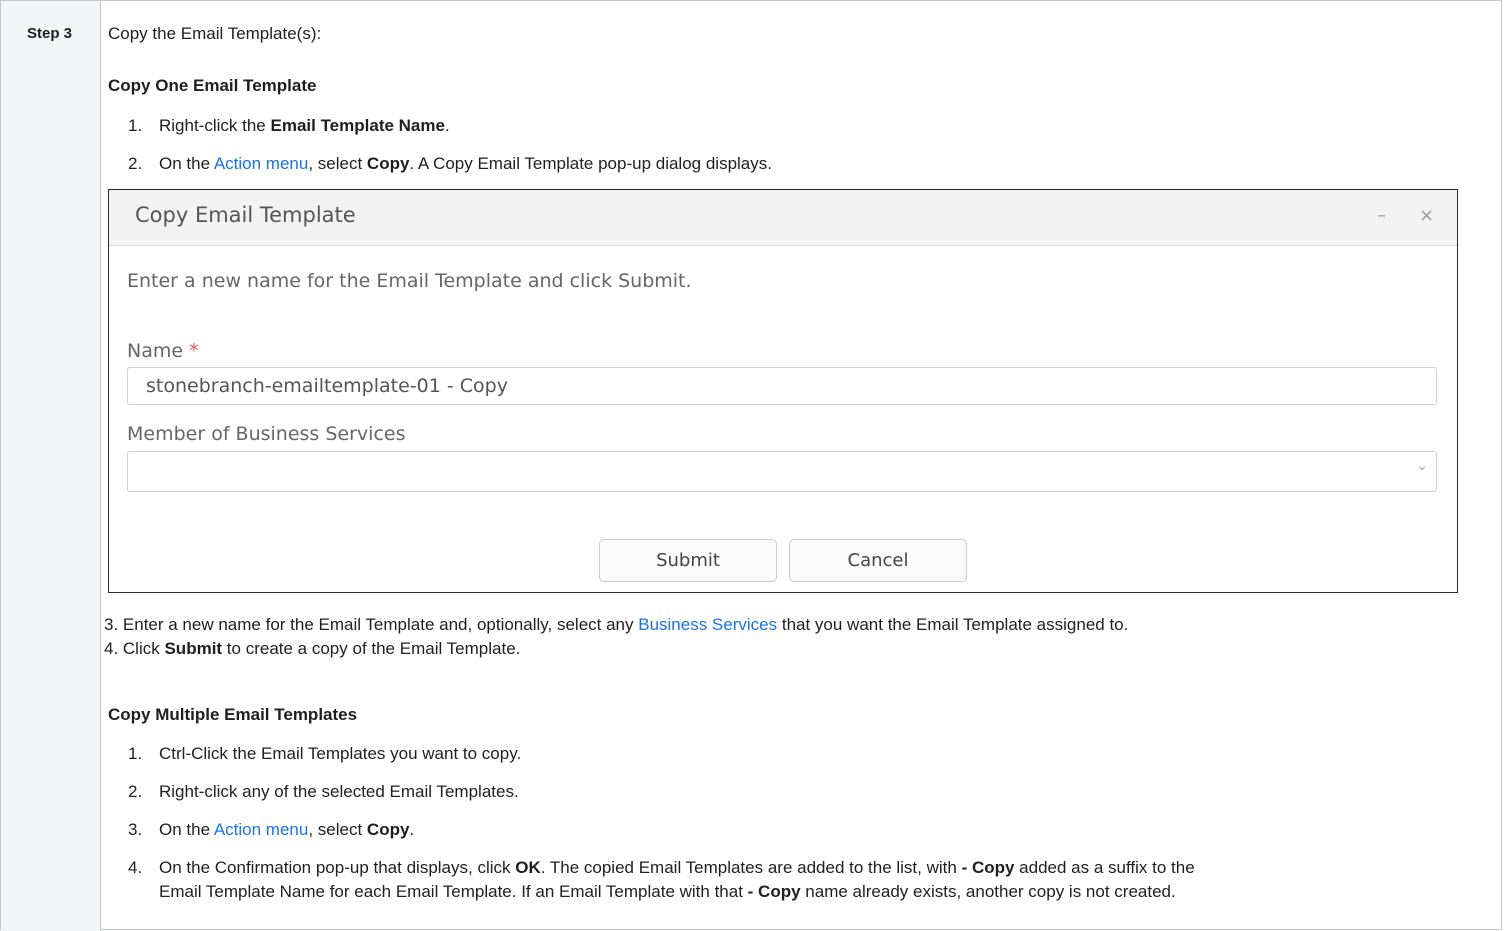 The height and width of the screenshot is (931, 1504). I want to click on submit-button: Submit, so click(688, 560).